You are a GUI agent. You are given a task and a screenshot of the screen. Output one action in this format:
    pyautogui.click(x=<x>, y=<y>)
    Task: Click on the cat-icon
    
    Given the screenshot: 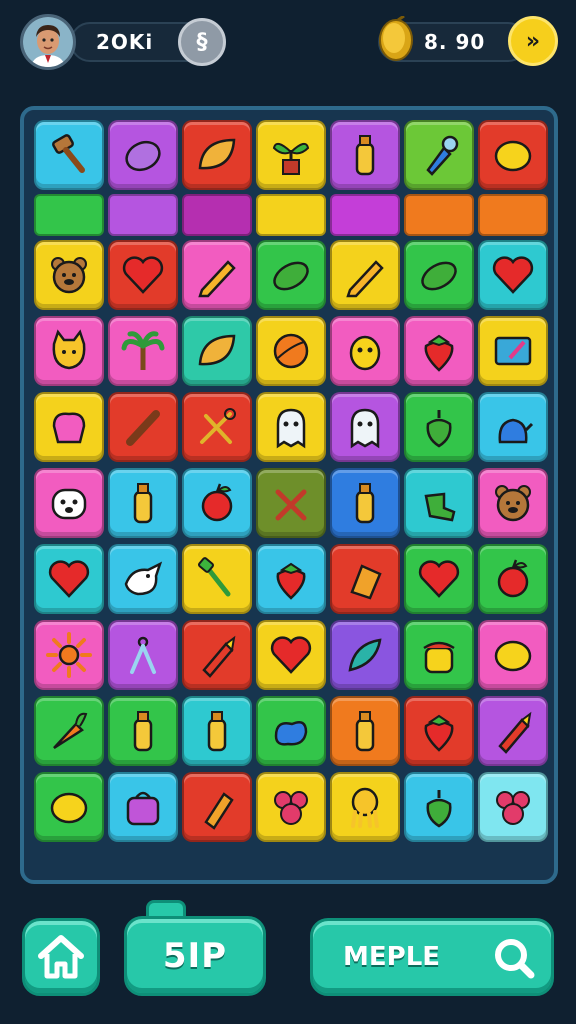 What is the action you would take?
    pyautogui.click(x=69, y=349)
    